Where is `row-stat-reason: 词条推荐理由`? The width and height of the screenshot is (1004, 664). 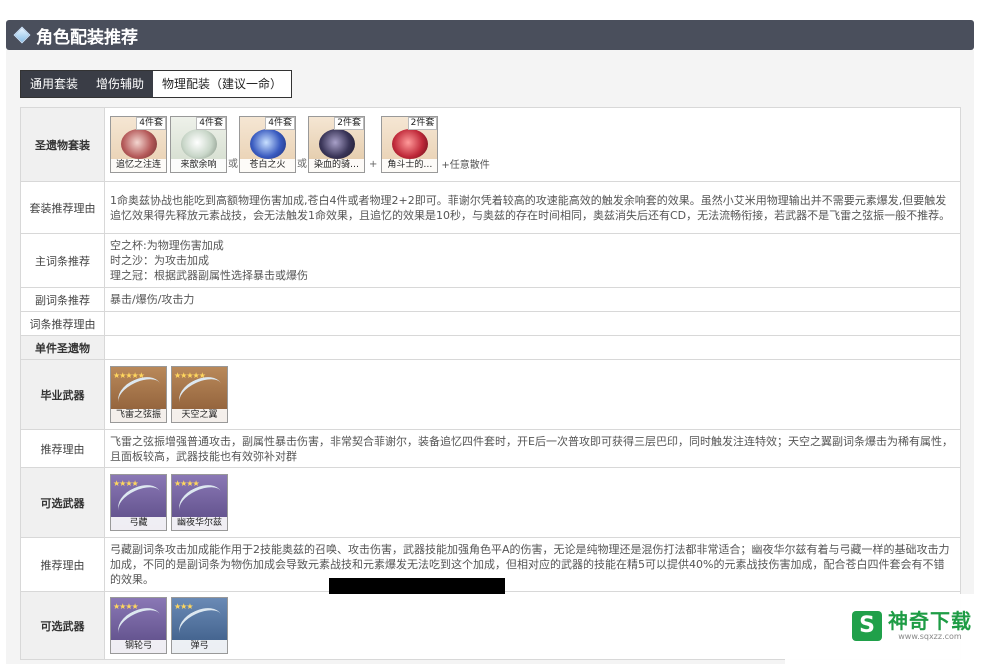
row-stat-reason: 词条推荐理由 is located at coordinates (490, 323).